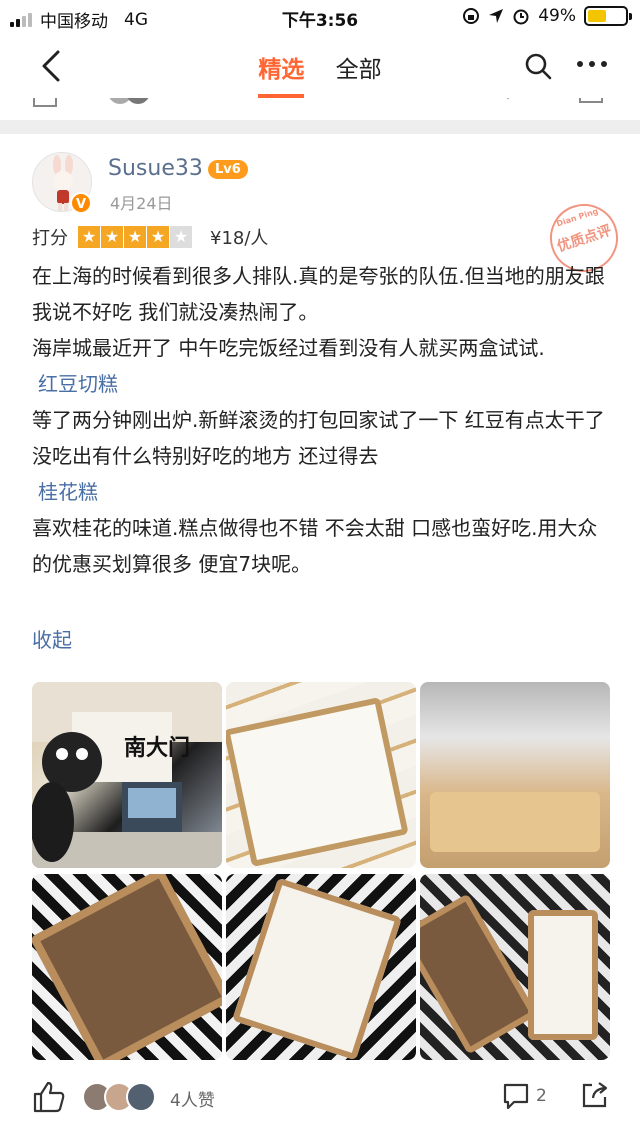  I want to click on rating-label: 打分, so click(50, 238).